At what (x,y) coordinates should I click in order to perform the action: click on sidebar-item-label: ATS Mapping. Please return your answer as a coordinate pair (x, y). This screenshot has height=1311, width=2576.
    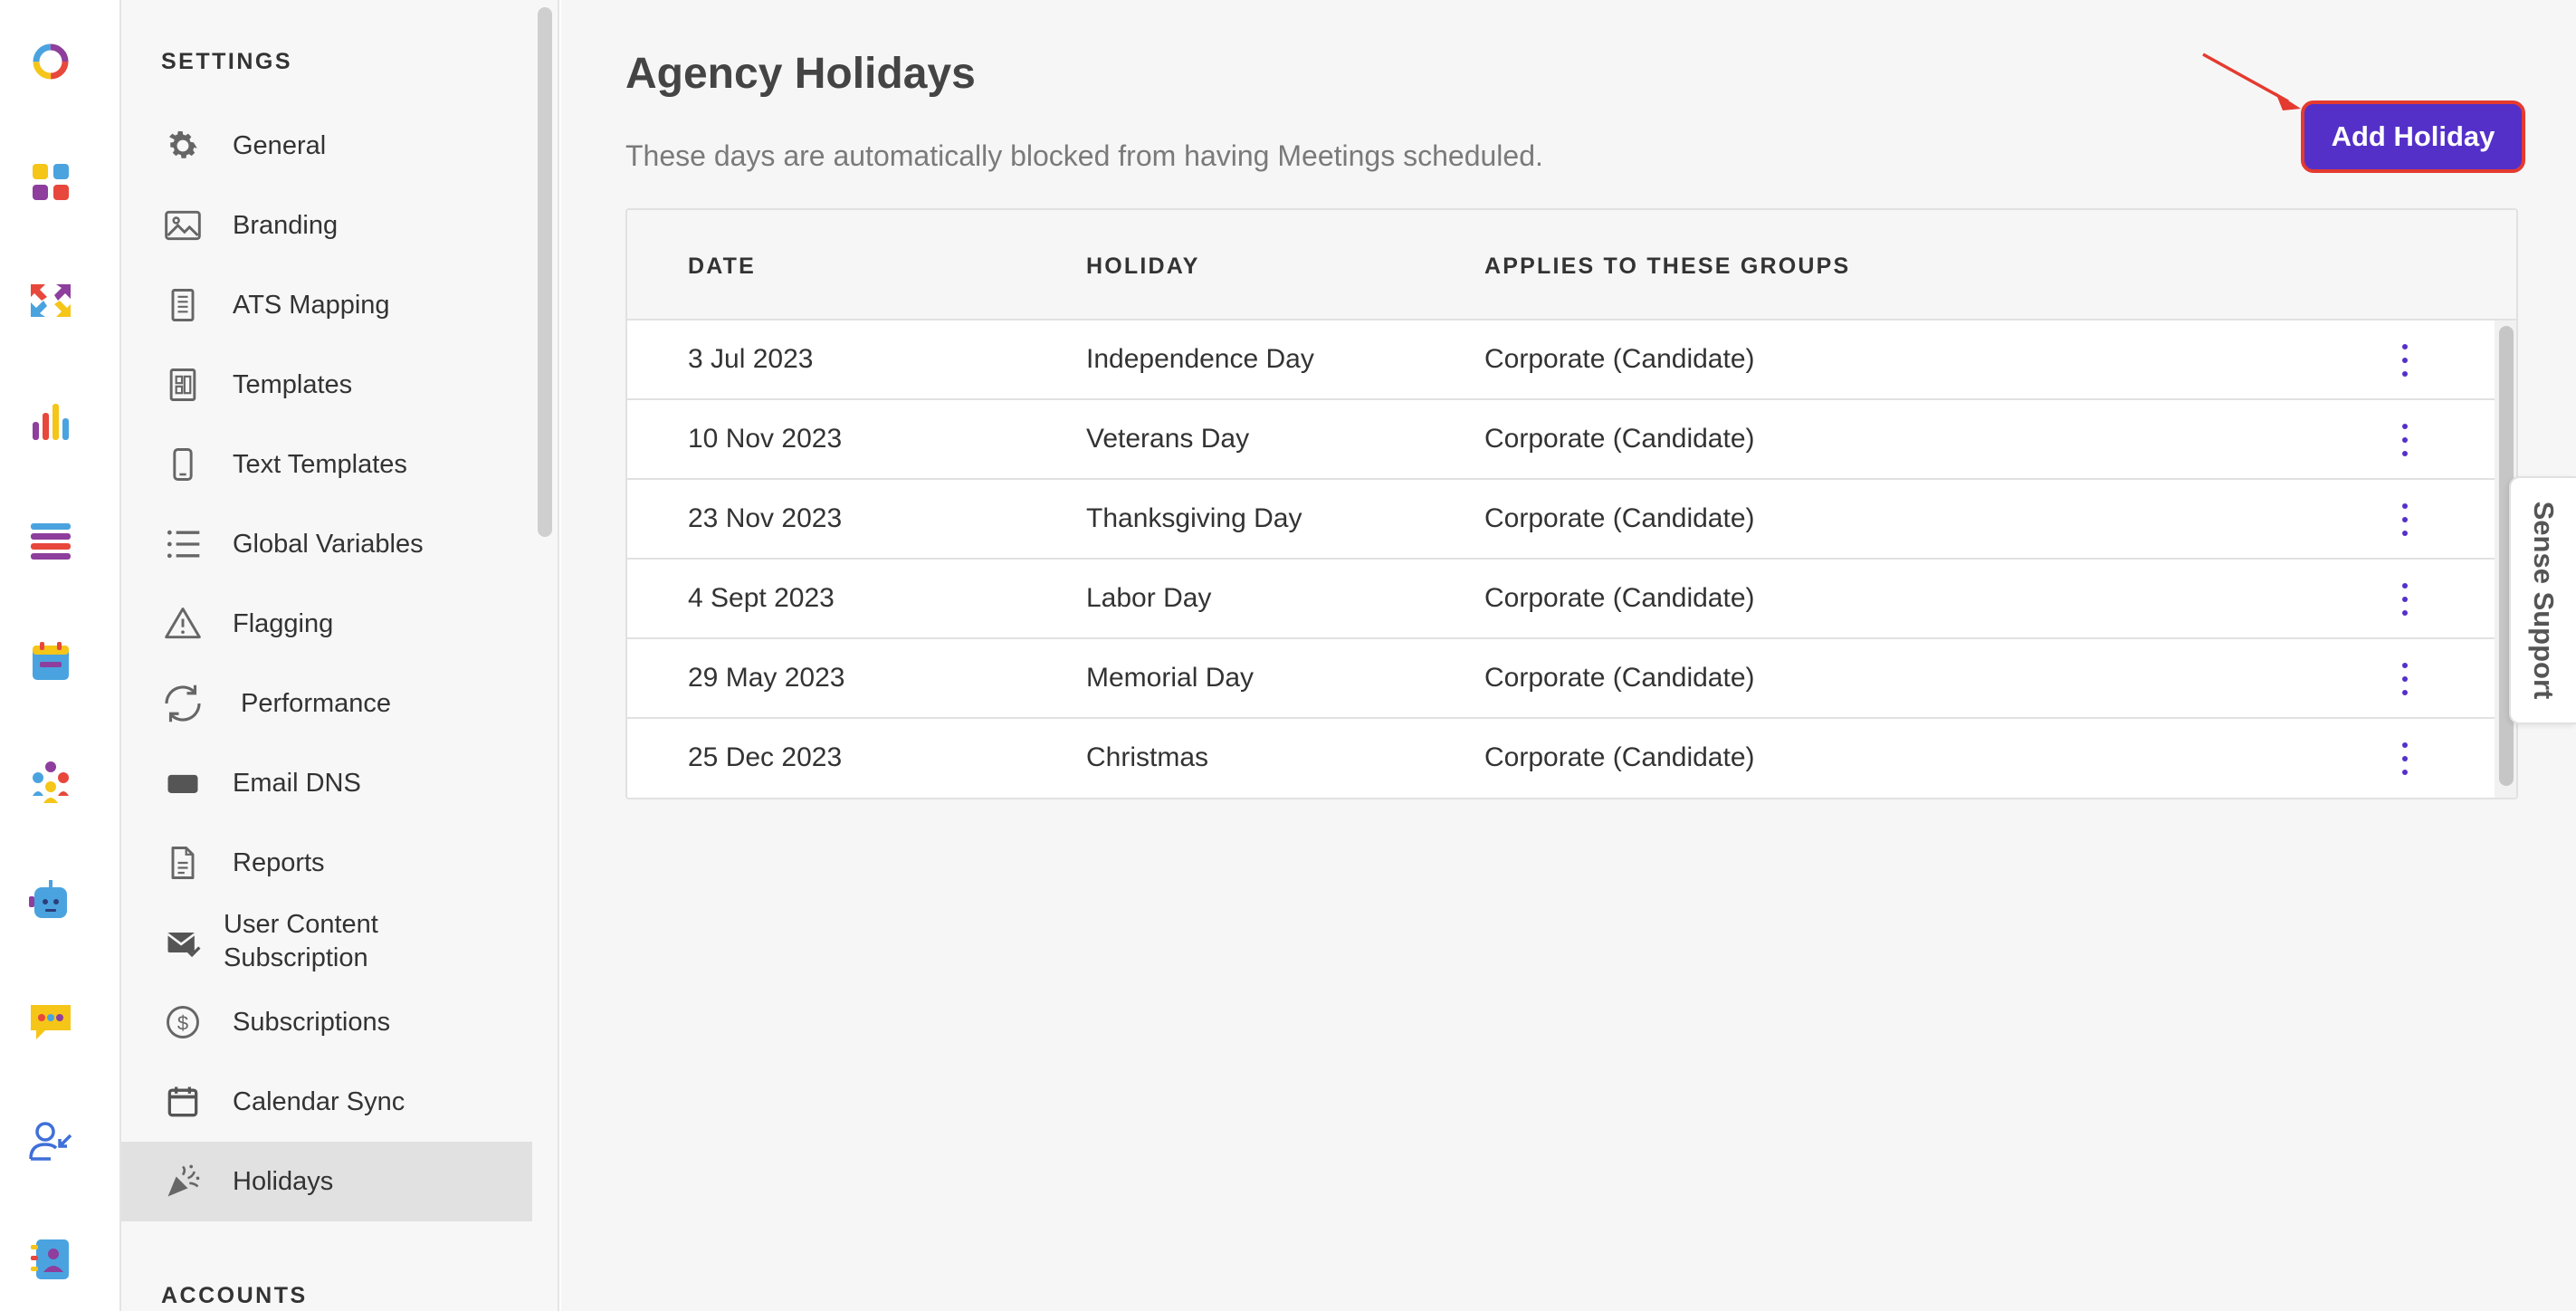
    Looking at the image, I should click on (312, 305).